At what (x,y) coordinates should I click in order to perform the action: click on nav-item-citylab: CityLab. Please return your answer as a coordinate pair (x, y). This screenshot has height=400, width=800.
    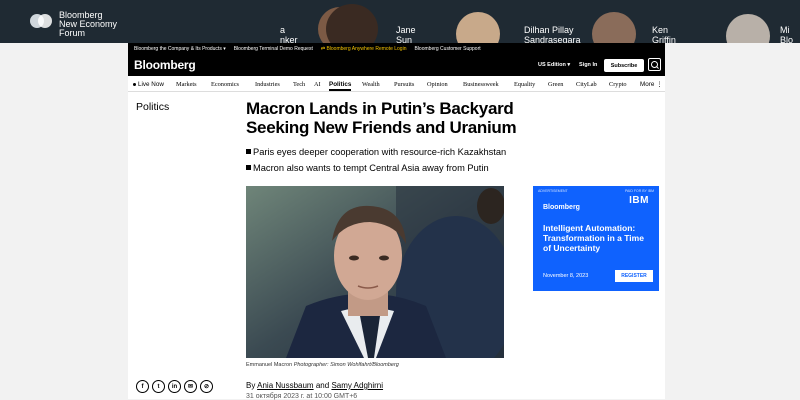
    Looking at the image, I should click on (586, 84).